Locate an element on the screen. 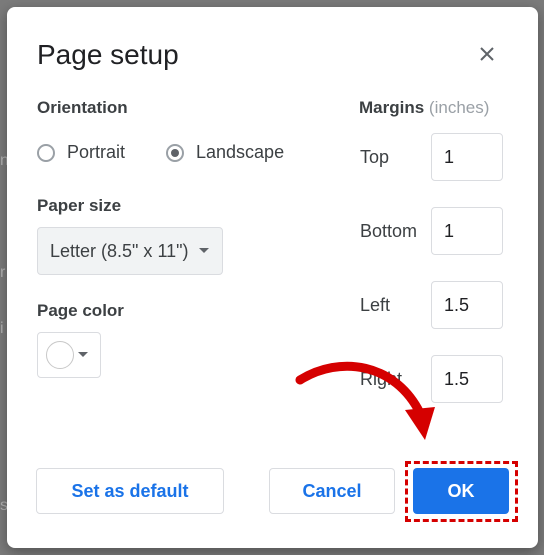 This screenshot has height=555, width=544. margins-title: Margins (inches) is located at coordinates (424, 108).